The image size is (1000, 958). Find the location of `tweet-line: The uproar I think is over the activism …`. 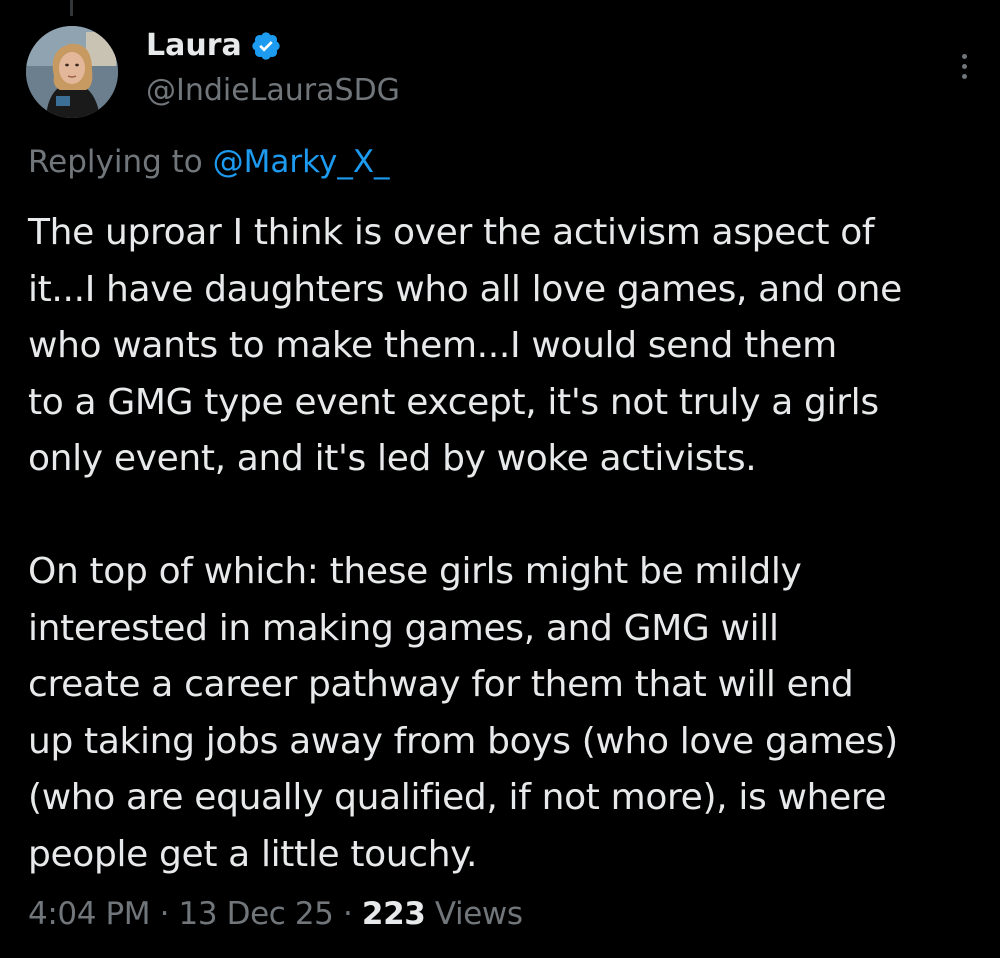

tweet-line: The uproar I think is over the activism … is located at coordinates (451, 232).